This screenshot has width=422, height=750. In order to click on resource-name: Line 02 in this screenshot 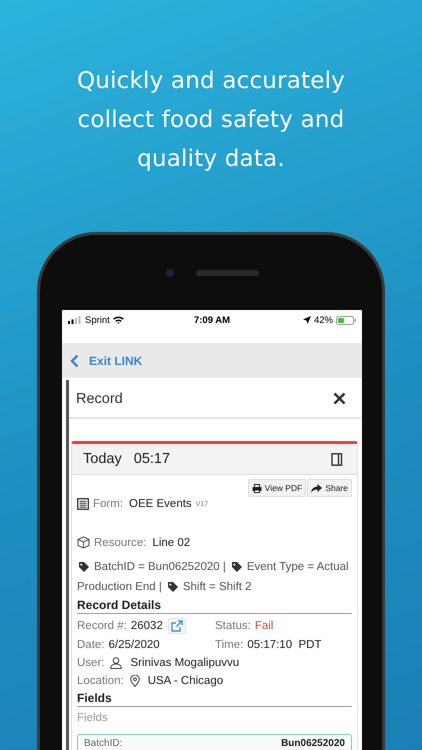, I will do `click(171, 542)`.